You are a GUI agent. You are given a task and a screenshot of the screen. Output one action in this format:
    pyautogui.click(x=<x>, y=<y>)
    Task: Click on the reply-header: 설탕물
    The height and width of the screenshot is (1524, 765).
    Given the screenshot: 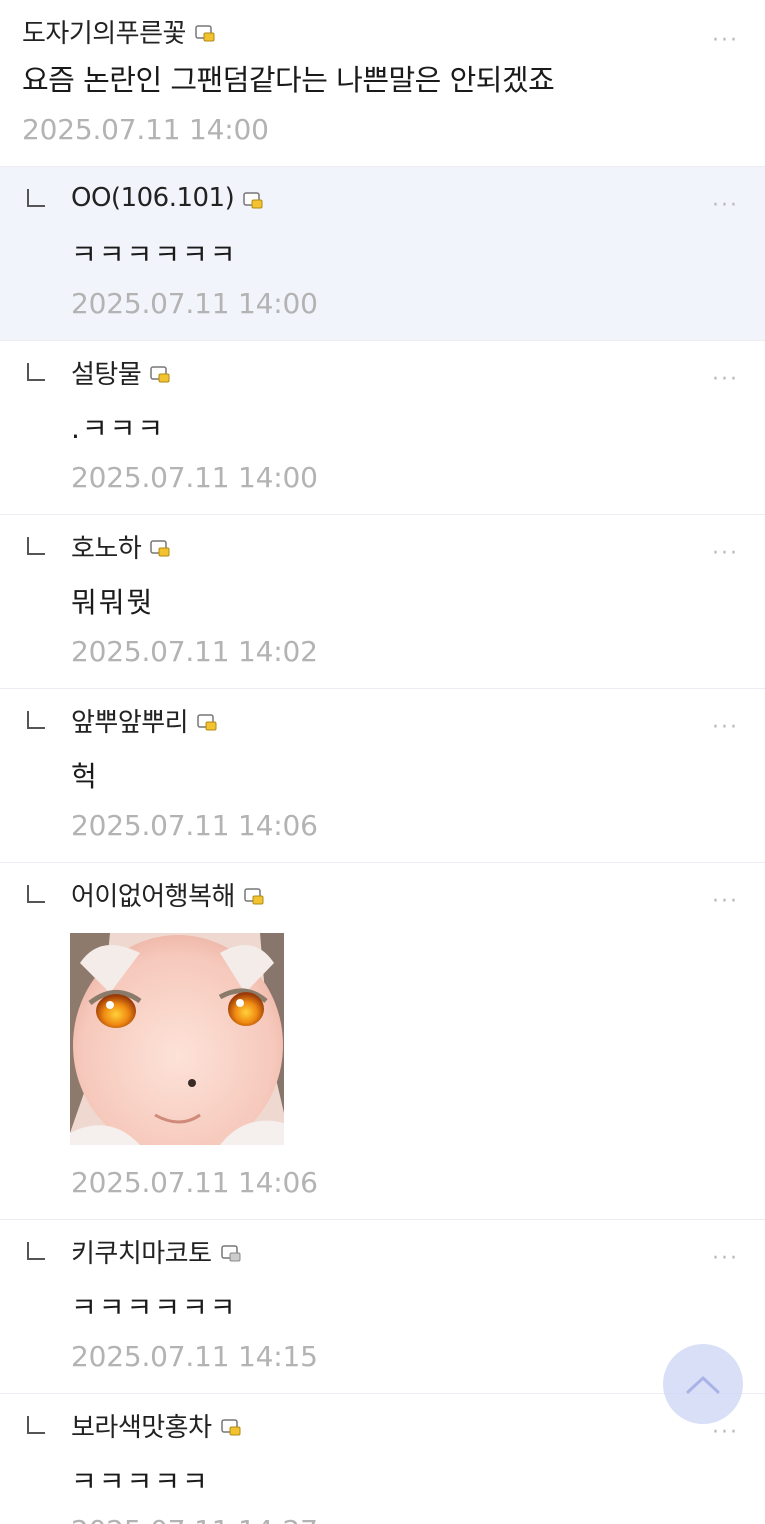 What is the action you would take?
    pyautogui.click(x=120, y=372)
    